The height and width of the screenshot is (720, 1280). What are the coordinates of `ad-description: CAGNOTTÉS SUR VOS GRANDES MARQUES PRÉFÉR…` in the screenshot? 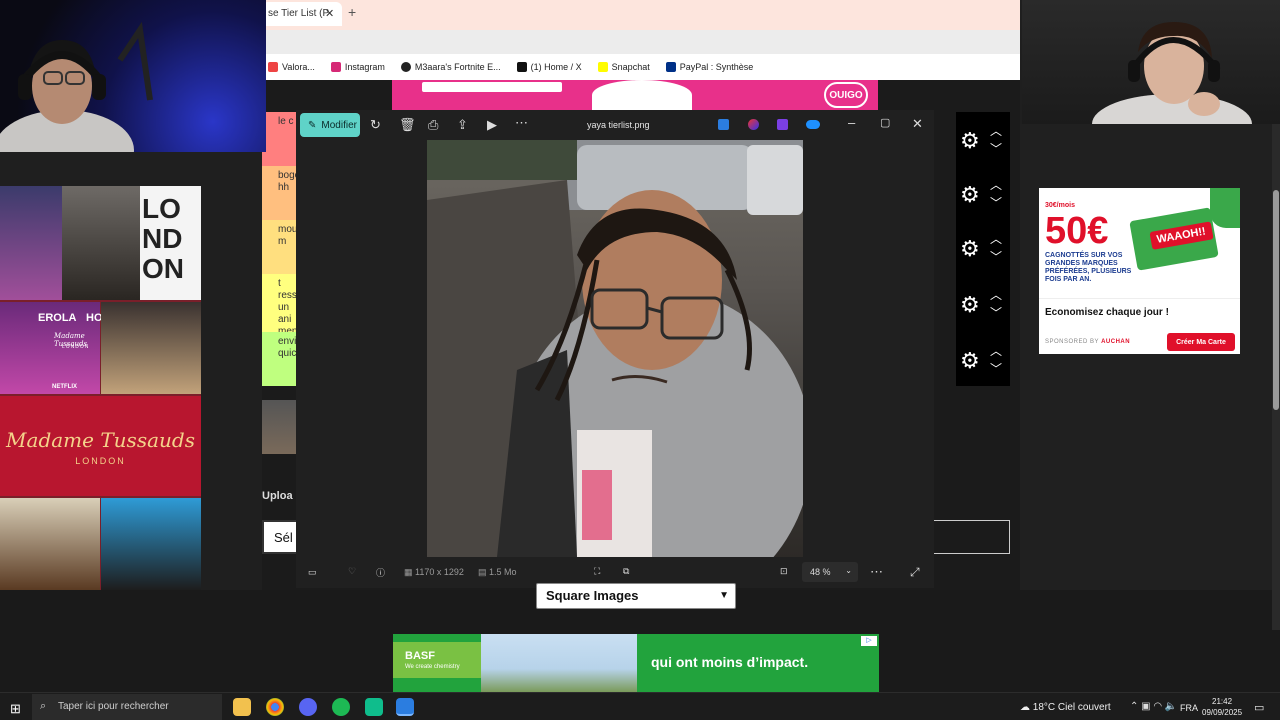 It's located at (1088, 267).